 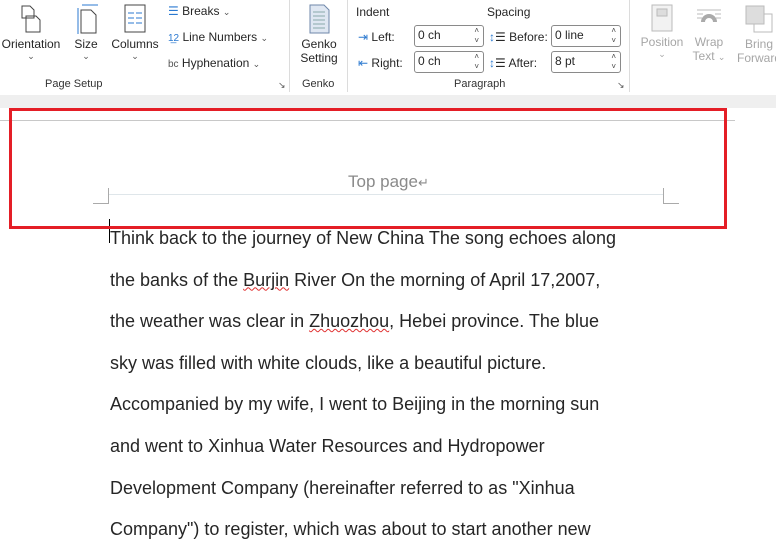 What do you see at coordinates (135, 44) in the screenshot?
I see `columns-label: Columns` at bounding box center [135, 44].